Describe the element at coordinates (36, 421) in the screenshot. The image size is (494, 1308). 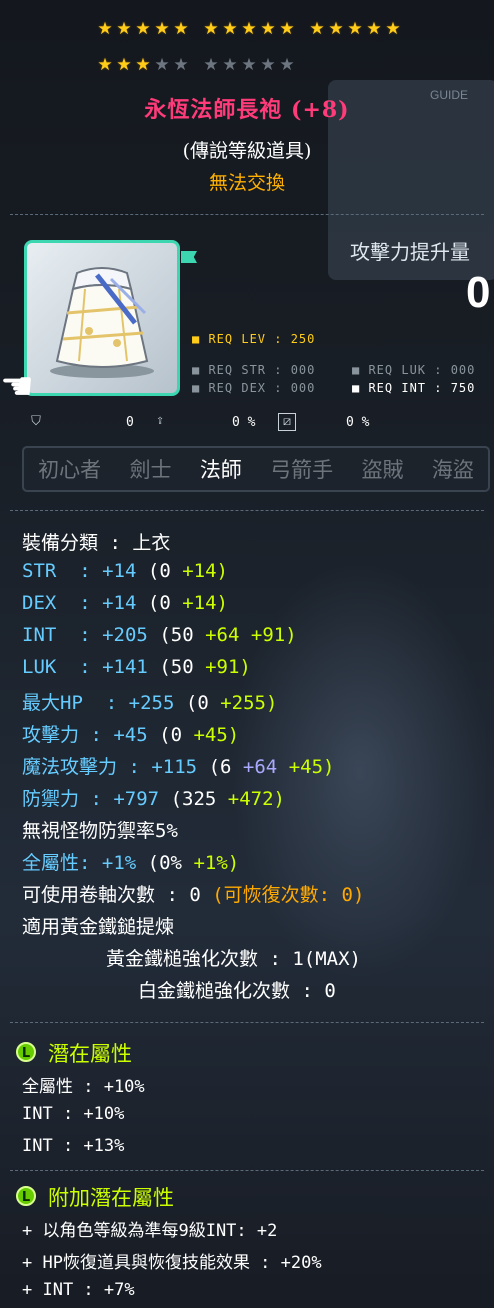
I see `shield-icon: ⛉` at that location.